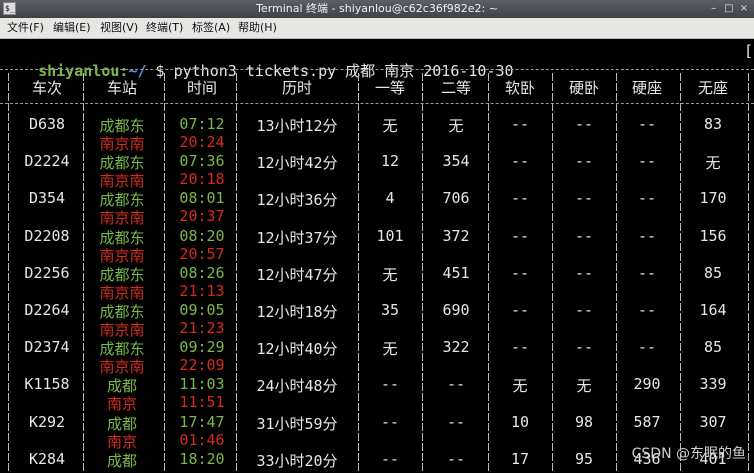 This screenshot has height=473, width=754. What do you see at coordinates (202, 142) in the screenshot?
I see `cell-arrive: 20:24` at bounding box center [202, 142].